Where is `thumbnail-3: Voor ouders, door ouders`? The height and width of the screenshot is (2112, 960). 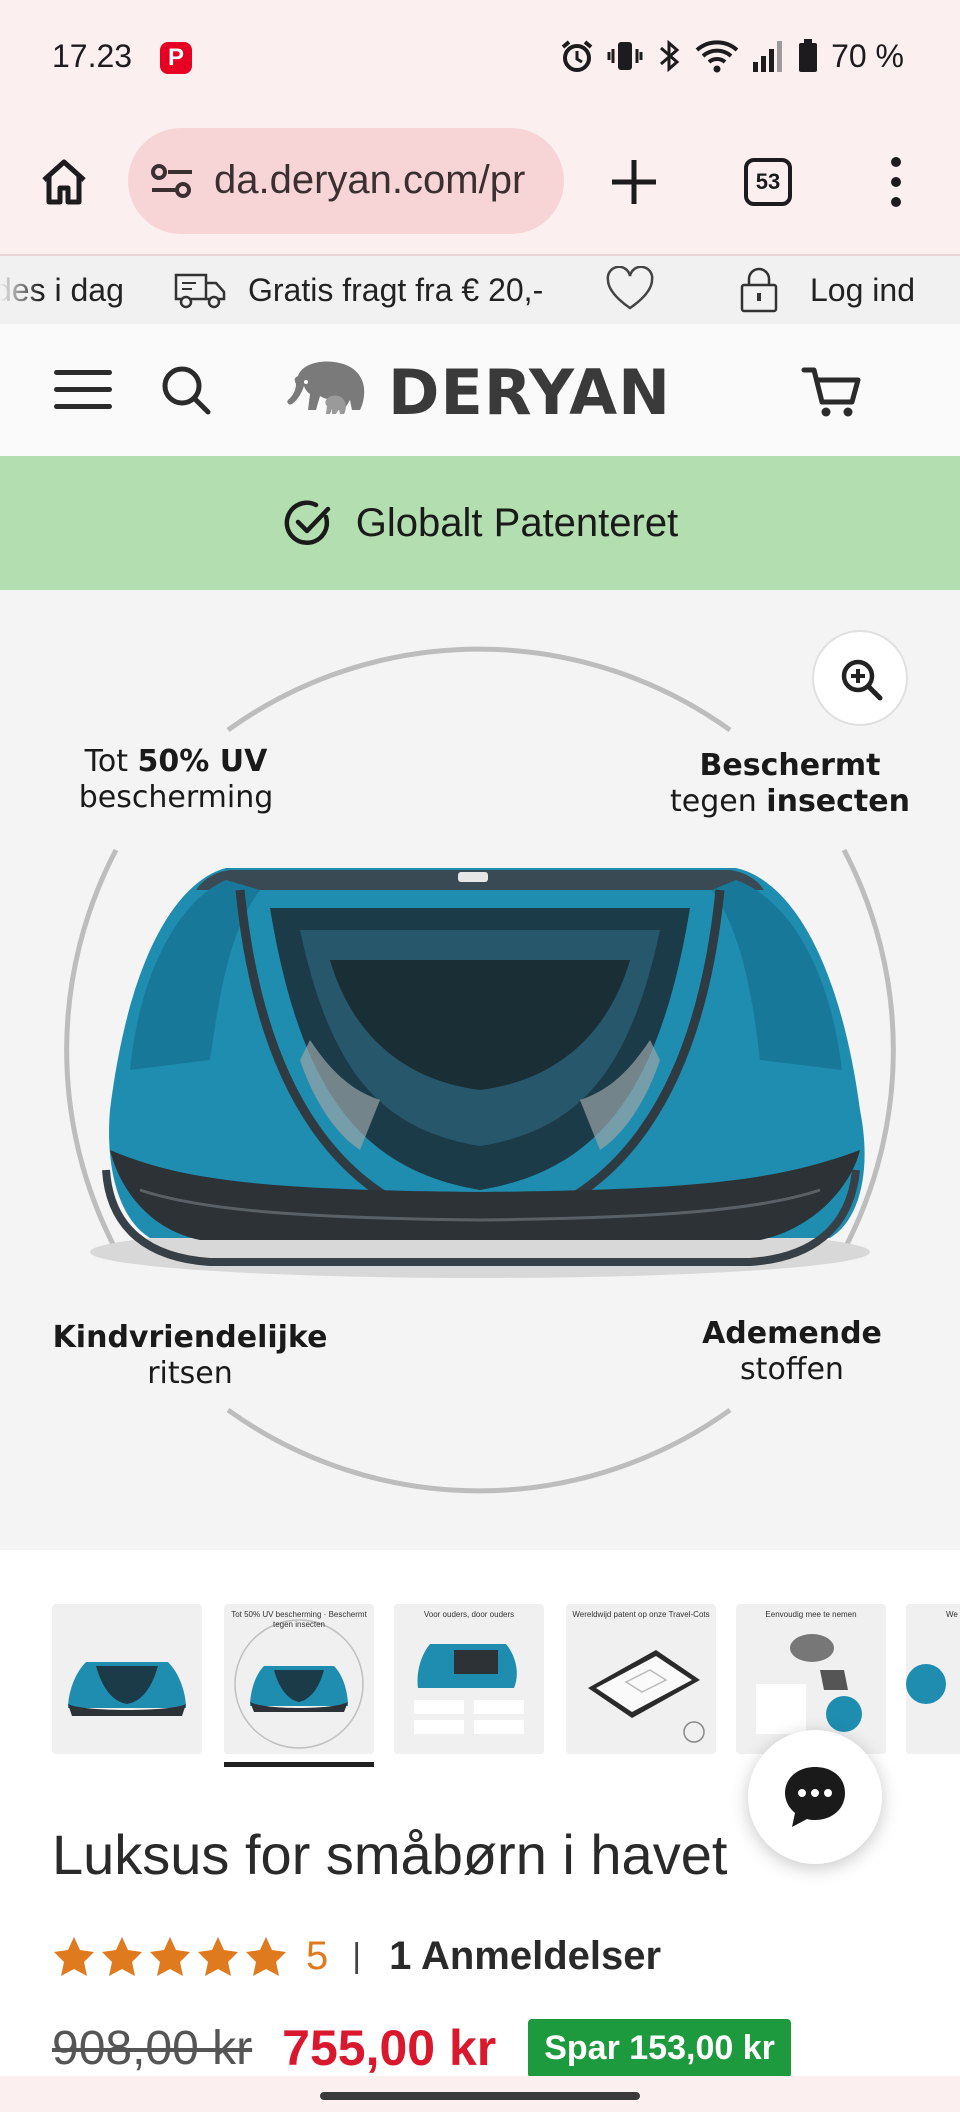 thumbnail-3: Voor ouders, door ouders is located at coordinates (469, 1679).